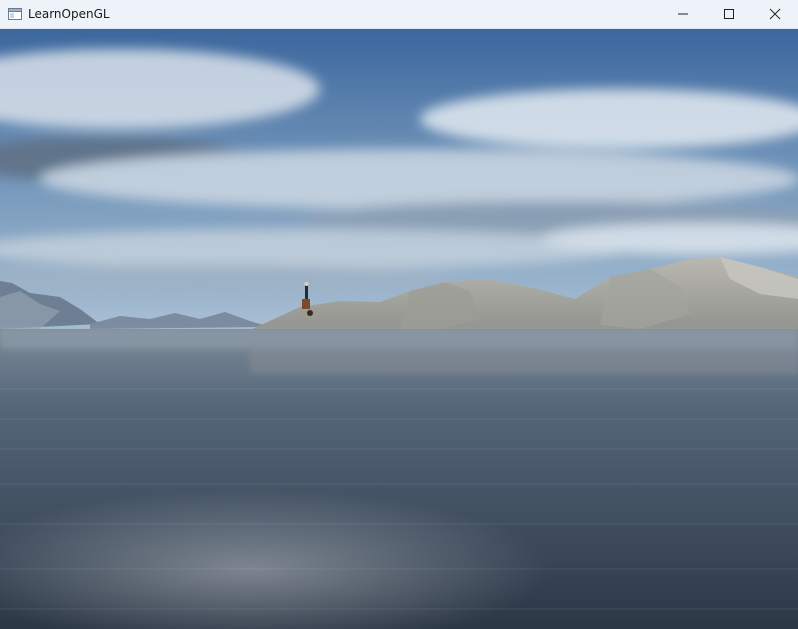 The image size is (798, 629). What do you see at coordinates (69, 14) in the screenshot?
I see `window-title: LearnOpenGL` at bounding box center [69, 14].